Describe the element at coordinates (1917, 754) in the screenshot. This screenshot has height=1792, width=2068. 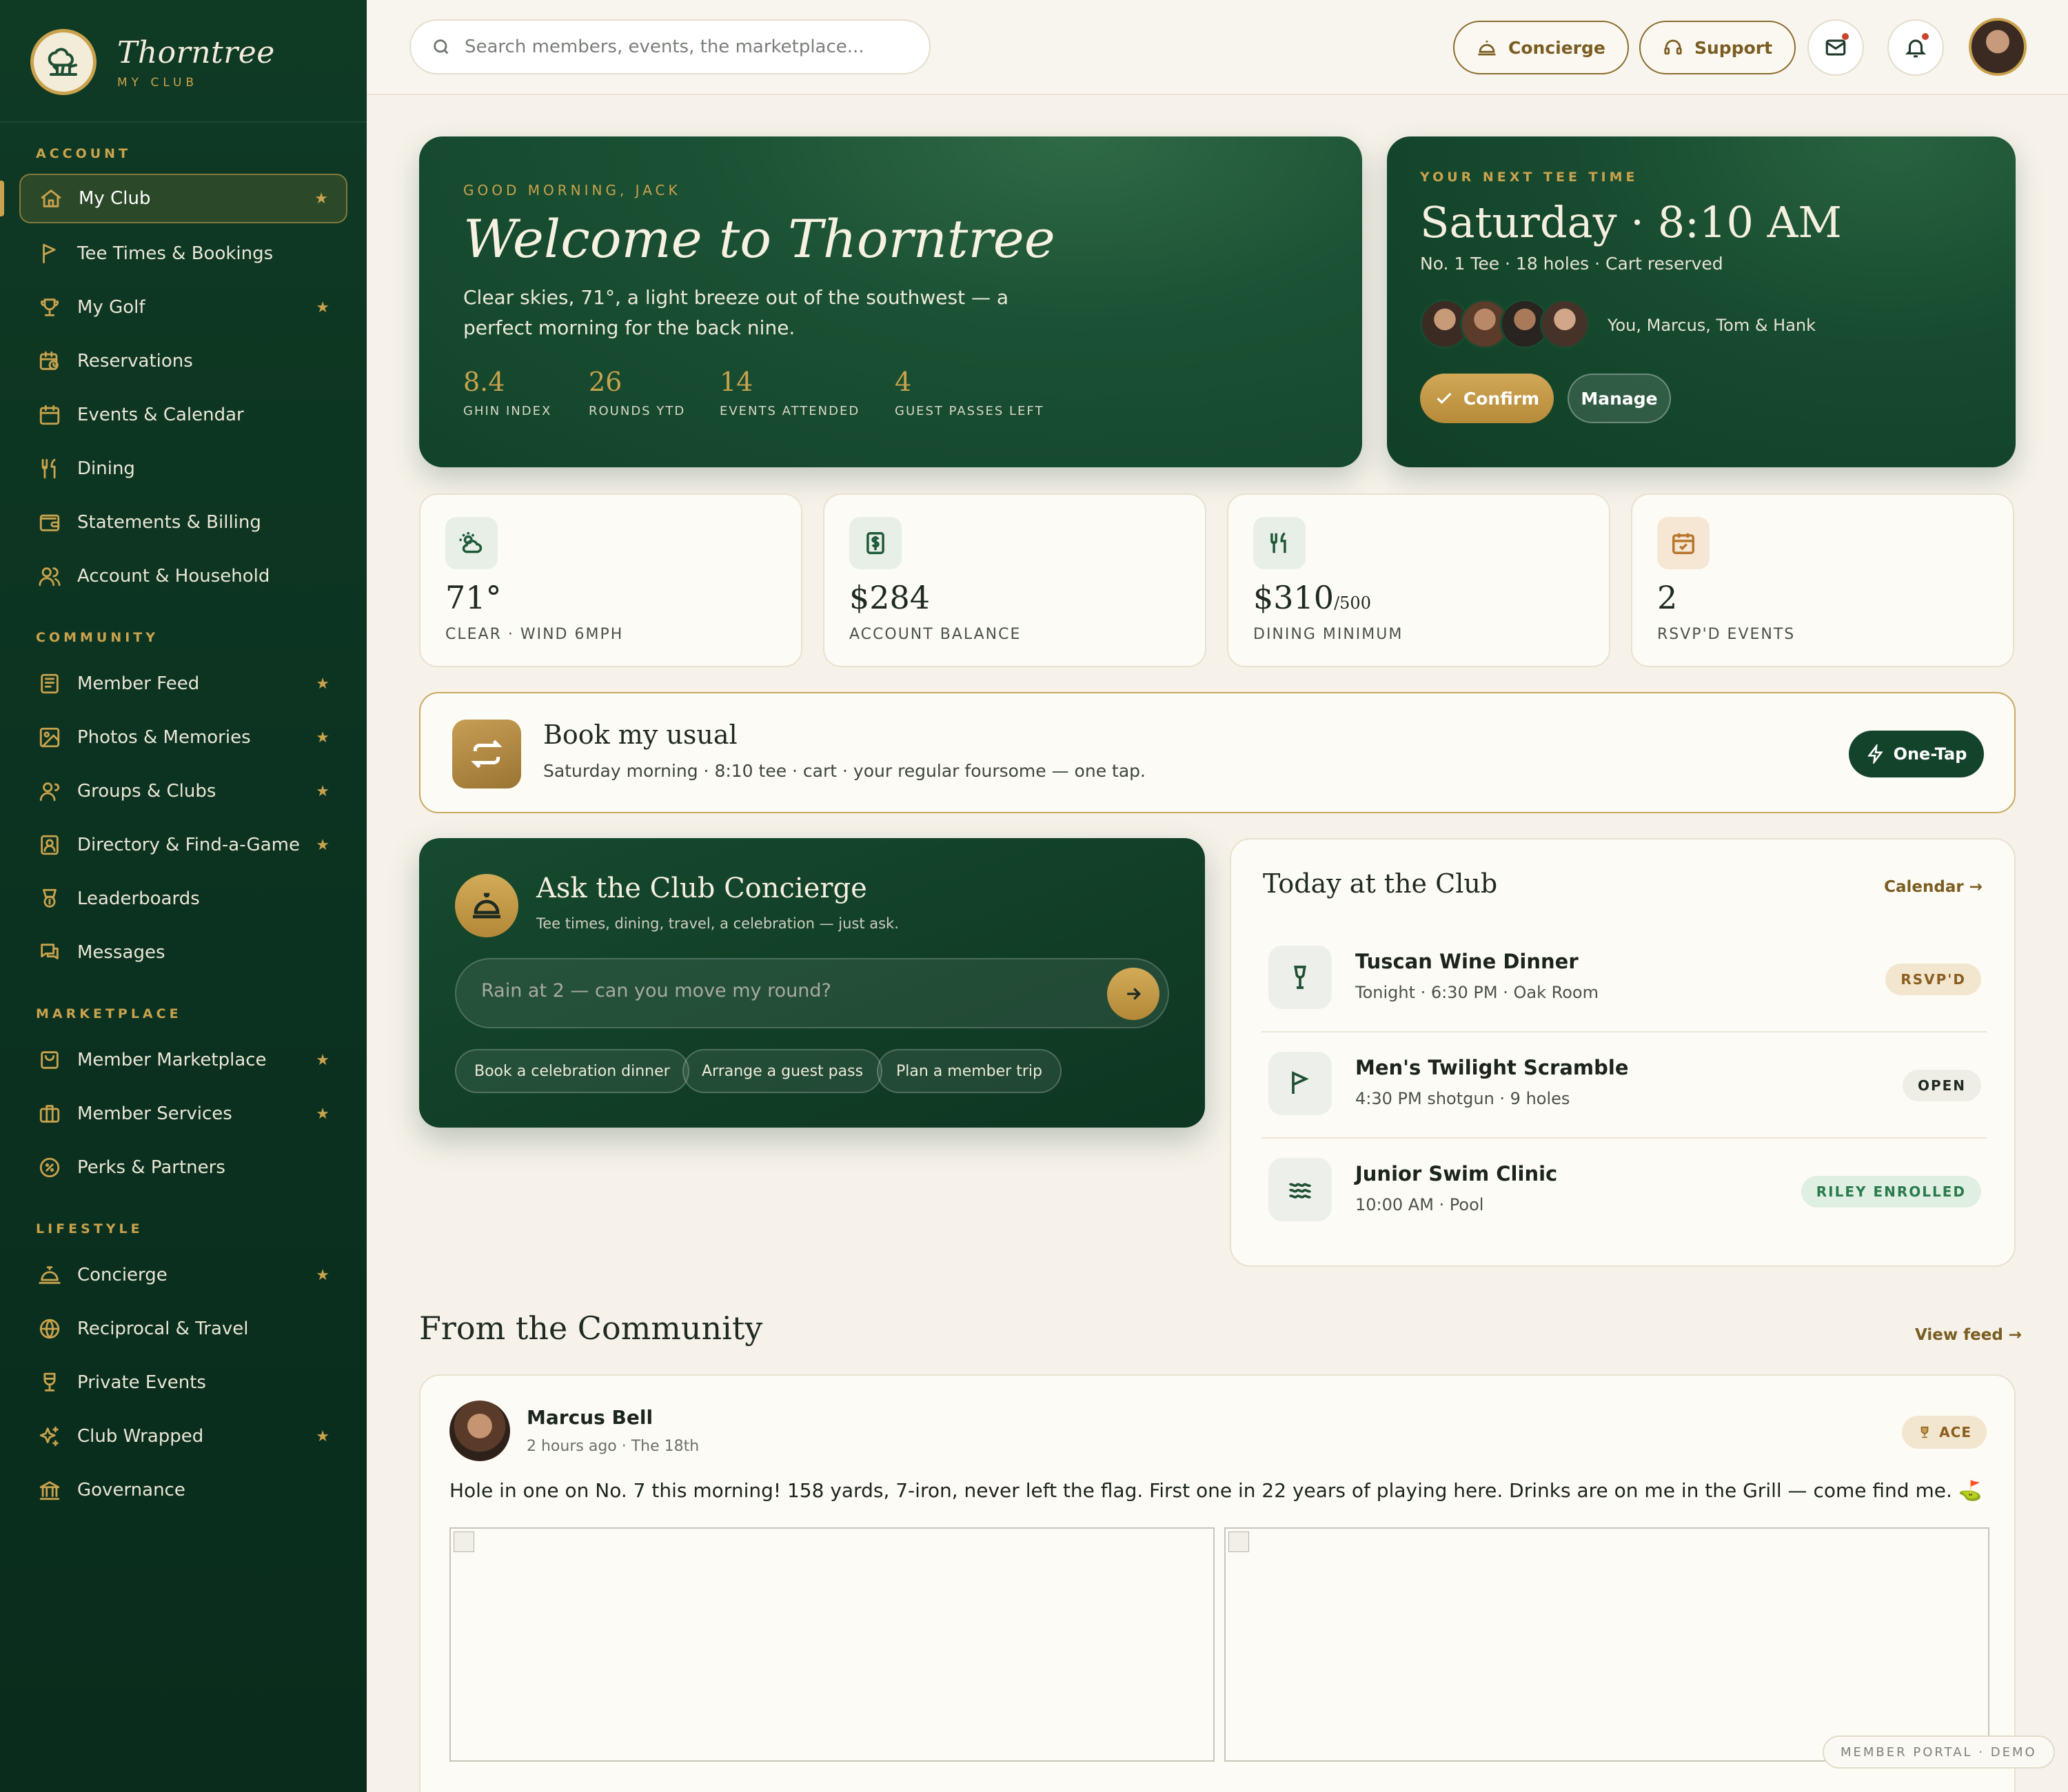
I see `one-tap-button: One-Tap` at that location.